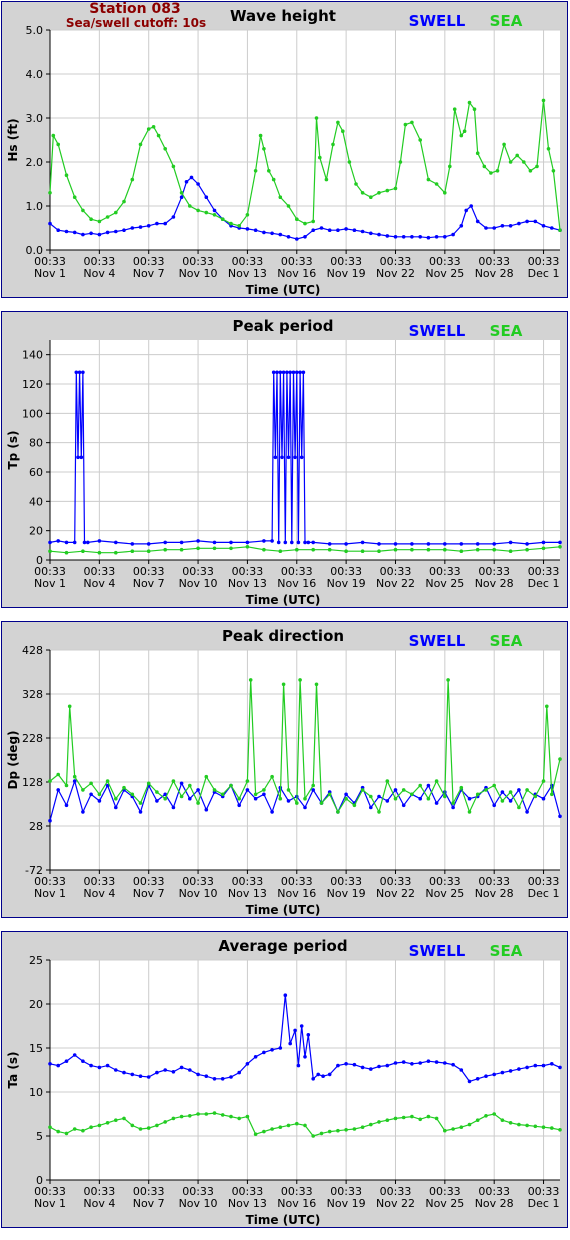  Describe the element at coordinates (283, 16) in the screenshot. I see `chart-title: Wave height` at that location.